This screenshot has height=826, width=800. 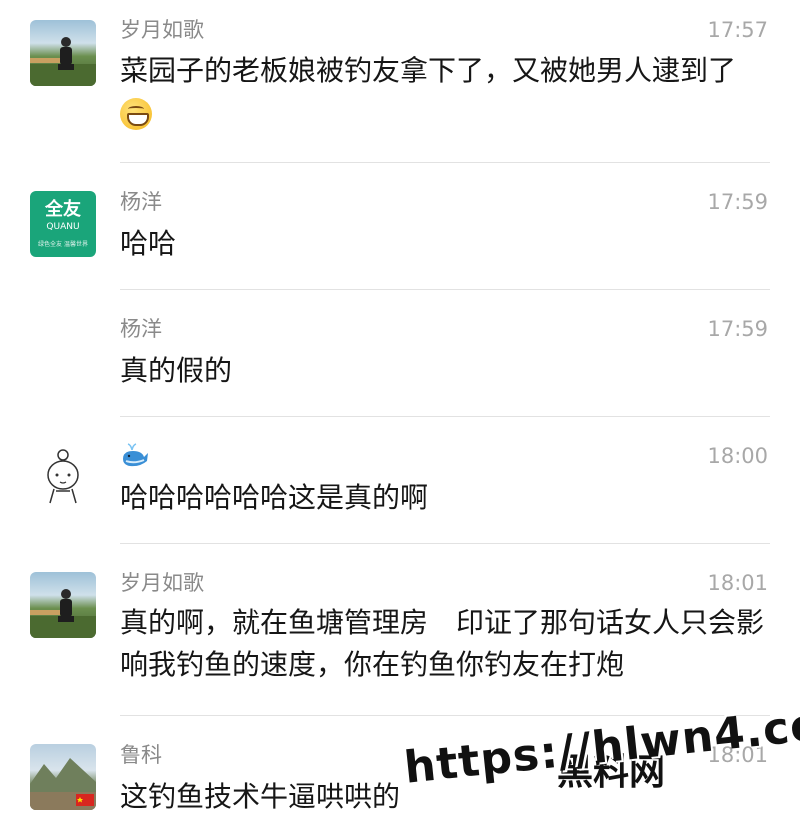 I want to click on sender-name: 鲁科, so click(x=141, y=755).